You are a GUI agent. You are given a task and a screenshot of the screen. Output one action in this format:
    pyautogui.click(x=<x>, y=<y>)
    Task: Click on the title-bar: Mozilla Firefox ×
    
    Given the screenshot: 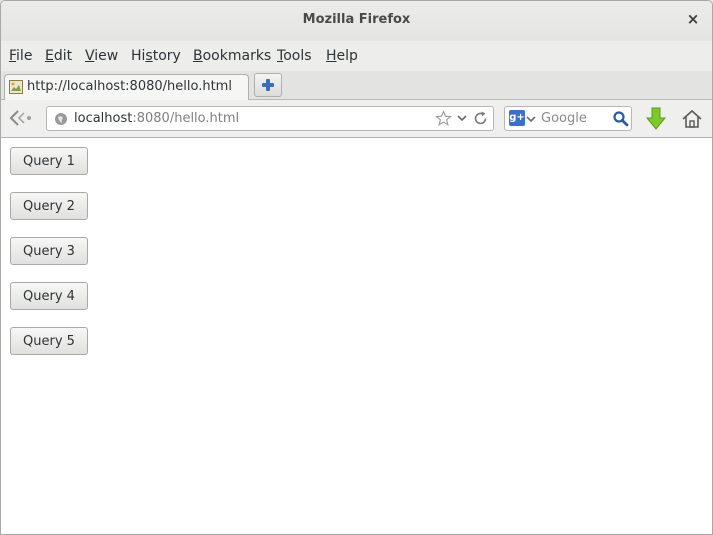 What is the action you would take?
    pyautogui.click(x=356, y=21)
    